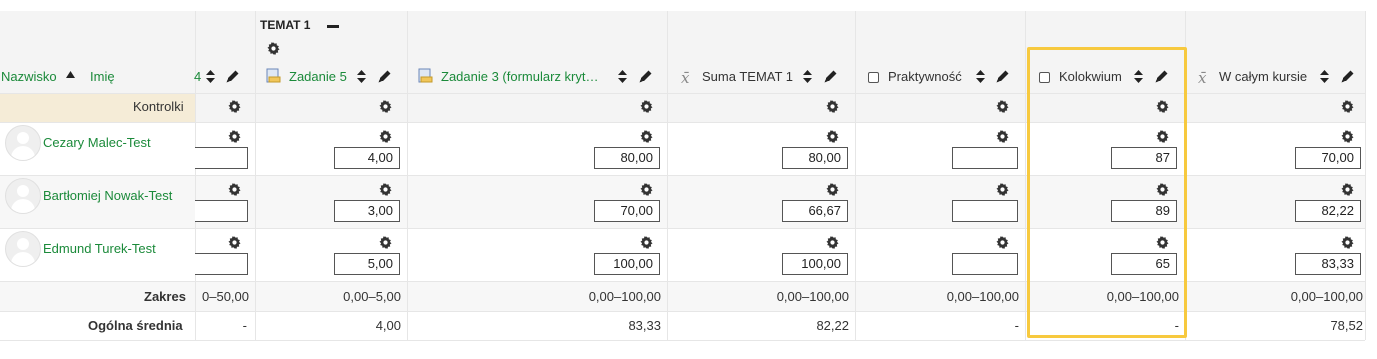 Image resolution: width=1377 pixels, height=359 pixels. Describe the element at coordinates (1144, 158) in the screenshot. I see `grade-input-kolok: 87` at that location.